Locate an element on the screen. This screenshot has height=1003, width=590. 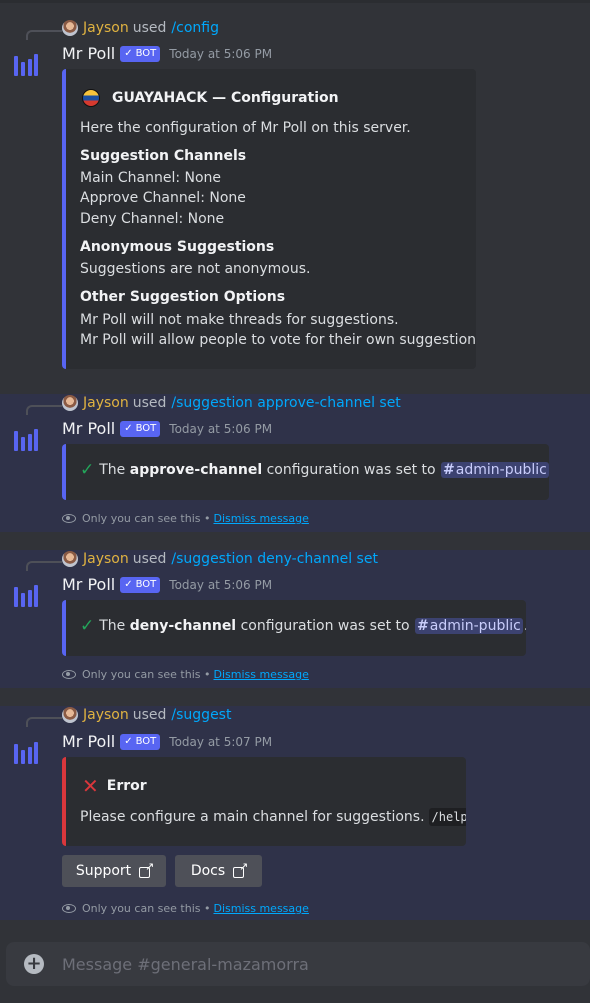
support-button: Support is located at coordinates (114, 871).